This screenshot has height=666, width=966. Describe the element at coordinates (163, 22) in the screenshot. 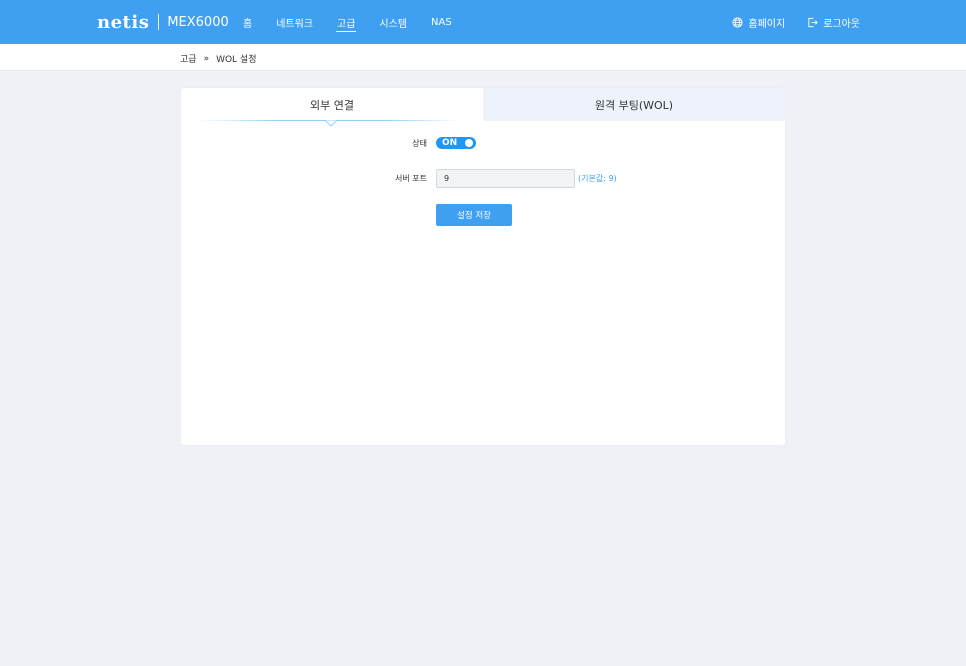

I see `brand: netis MEX6000` at that location.